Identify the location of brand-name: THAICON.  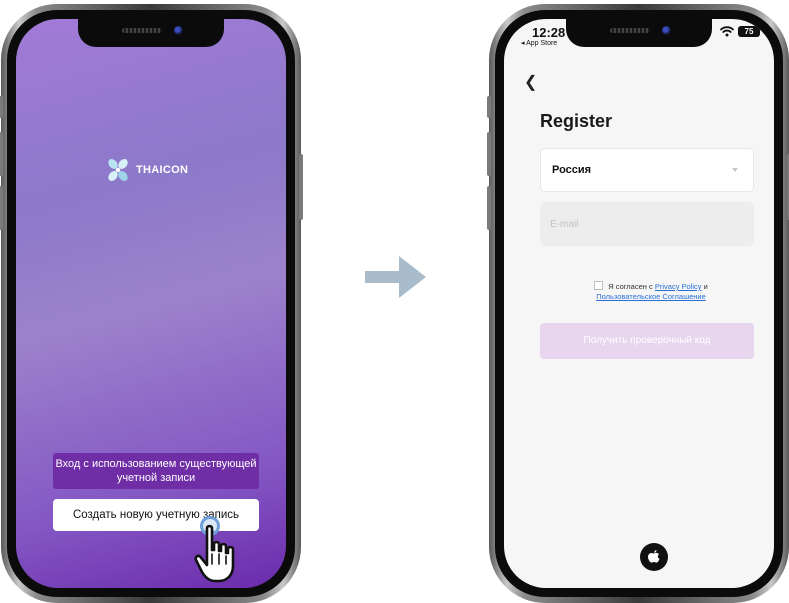
(162, 170).